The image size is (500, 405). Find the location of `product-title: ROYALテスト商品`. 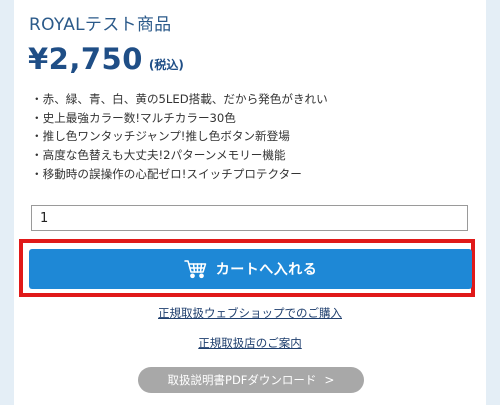

product-title: ROYALテスト商品 is located at coordinates (100, 25).